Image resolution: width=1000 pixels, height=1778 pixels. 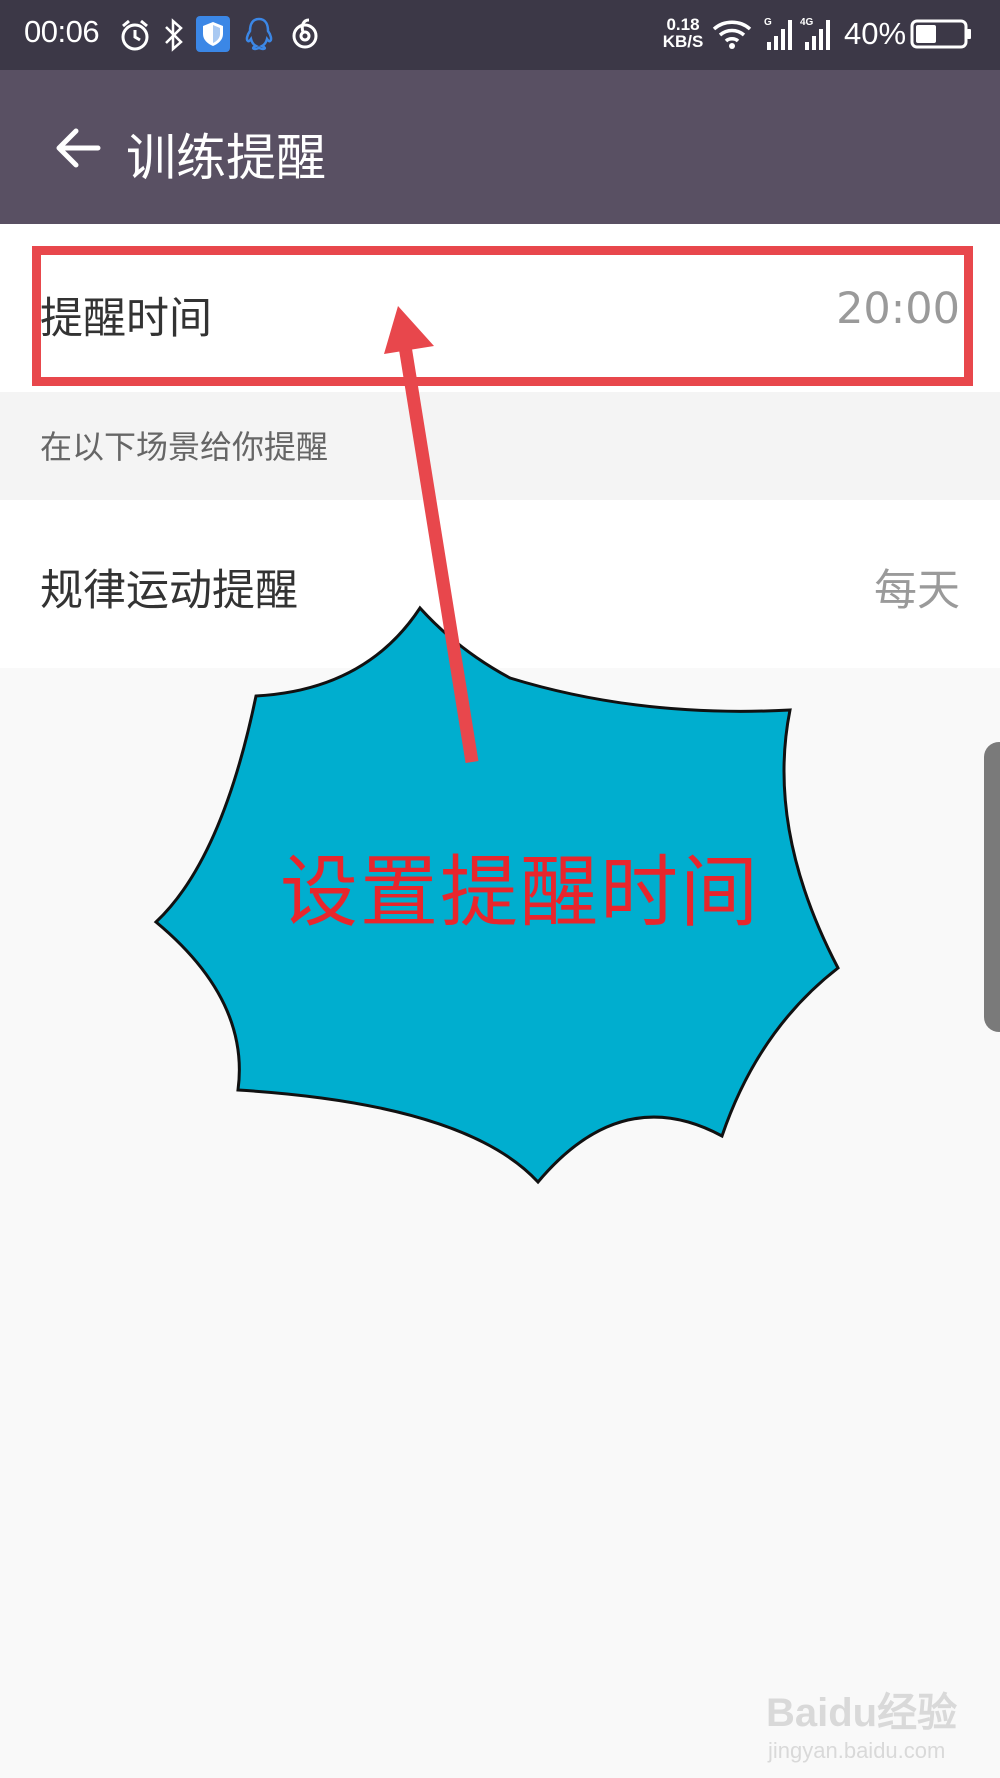 What do you see at coordinates (500, 35) in the screenshot?
I see `status-bar: 00:06 0.18 KB/S G 4G 40%` at bounding box center [500, 35].